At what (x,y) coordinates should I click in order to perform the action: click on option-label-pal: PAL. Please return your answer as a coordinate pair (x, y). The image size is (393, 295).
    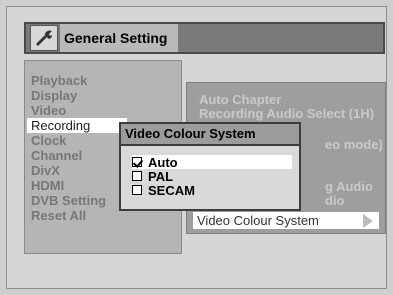
    Looking at the image, I should click on (161, 176).